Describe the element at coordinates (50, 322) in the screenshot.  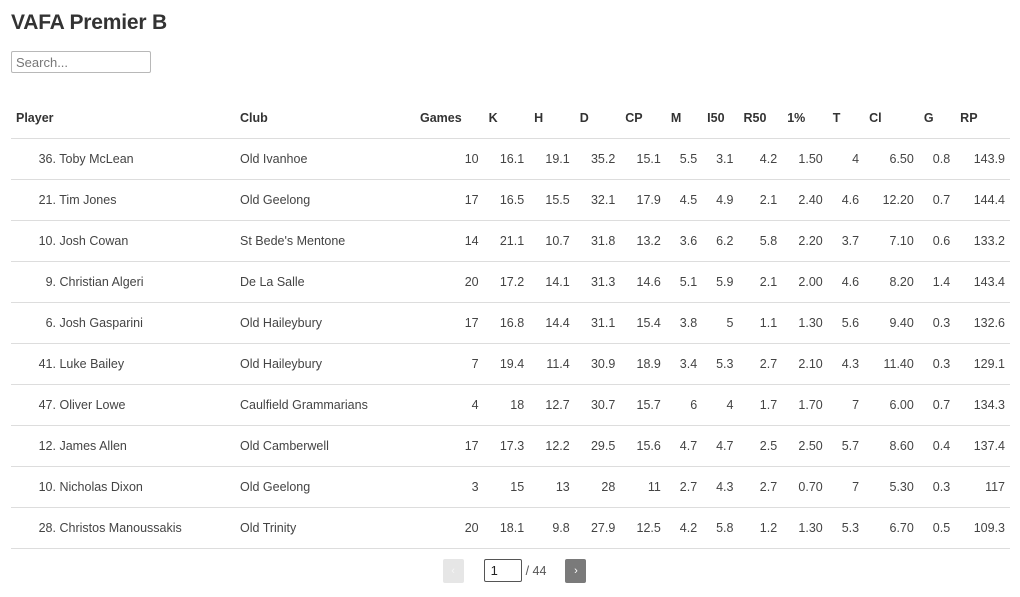
I see `player-number: 6.` at that location.